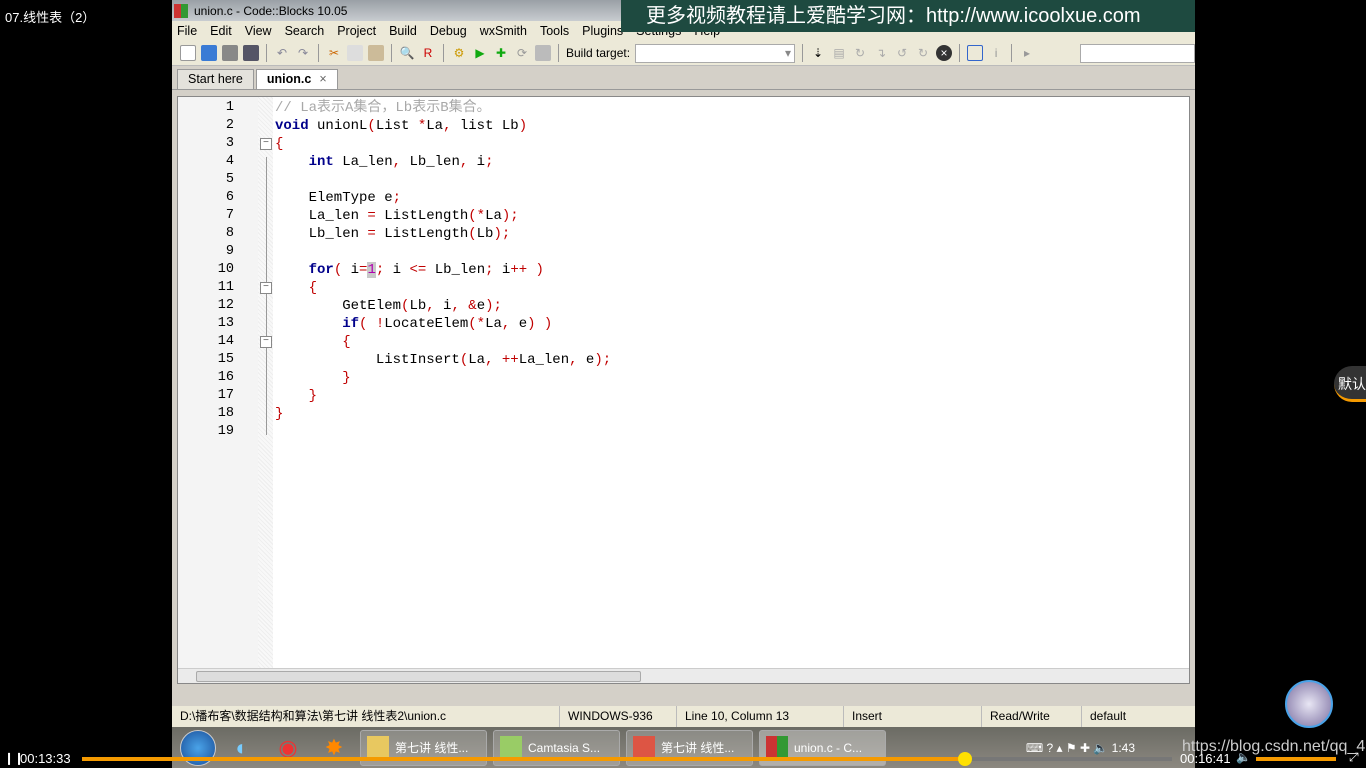 The width and height of the screenshot is (1366, 768). Describe the element at coordinates (902, 53) in the screenshot. I see `step-over-icon: ↺` at that location.